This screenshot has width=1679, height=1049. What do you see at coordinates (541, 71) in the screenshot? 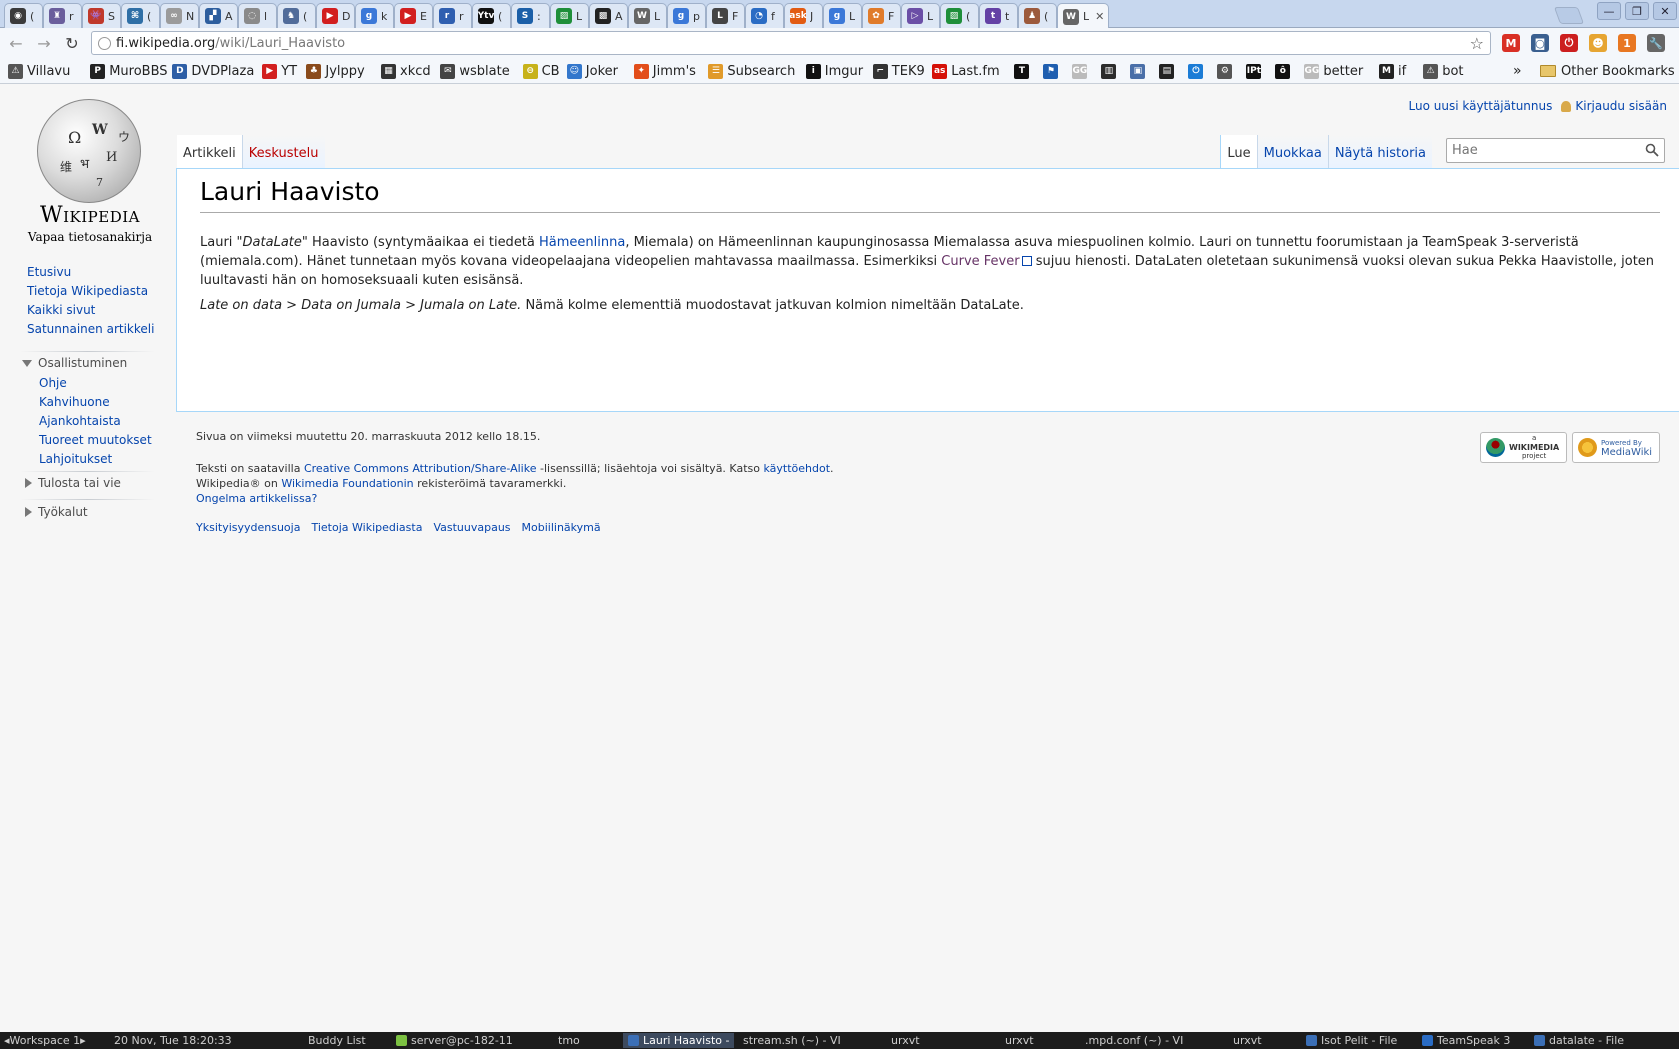
I see `bookmark-item: ⊖ CB` at bounding box center [541, 71].